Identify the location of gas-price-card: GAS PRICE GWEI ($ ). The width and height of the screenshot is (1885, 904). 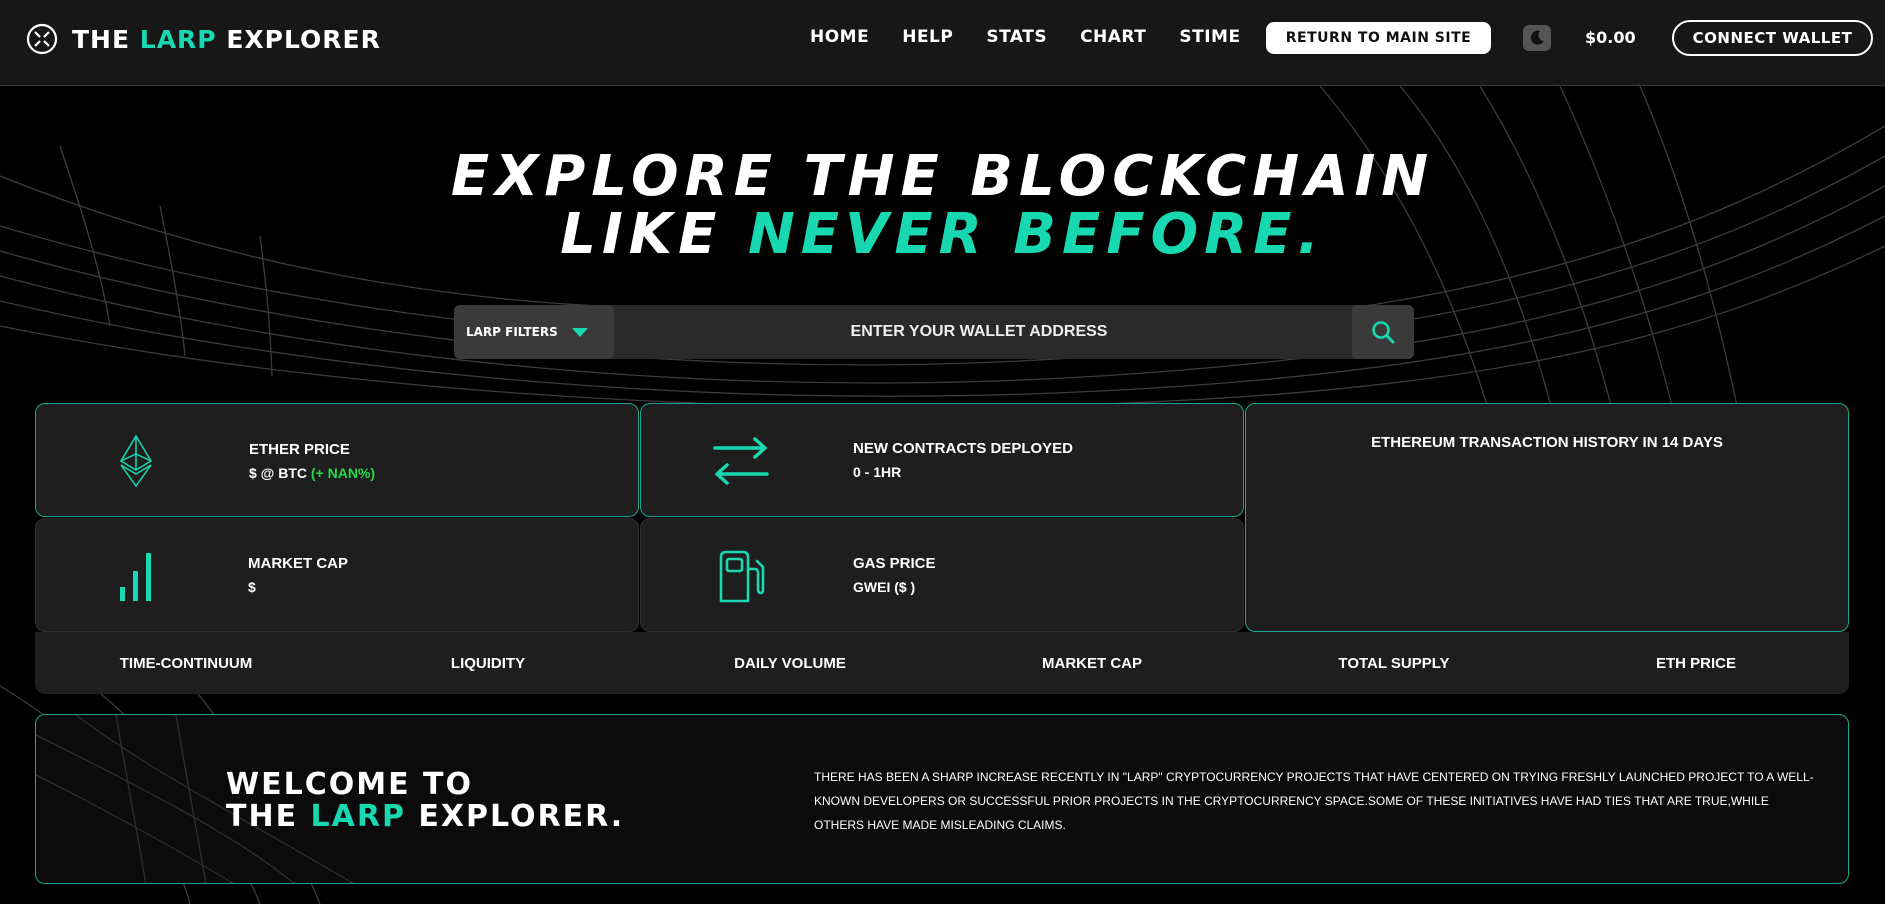
(942, 575).